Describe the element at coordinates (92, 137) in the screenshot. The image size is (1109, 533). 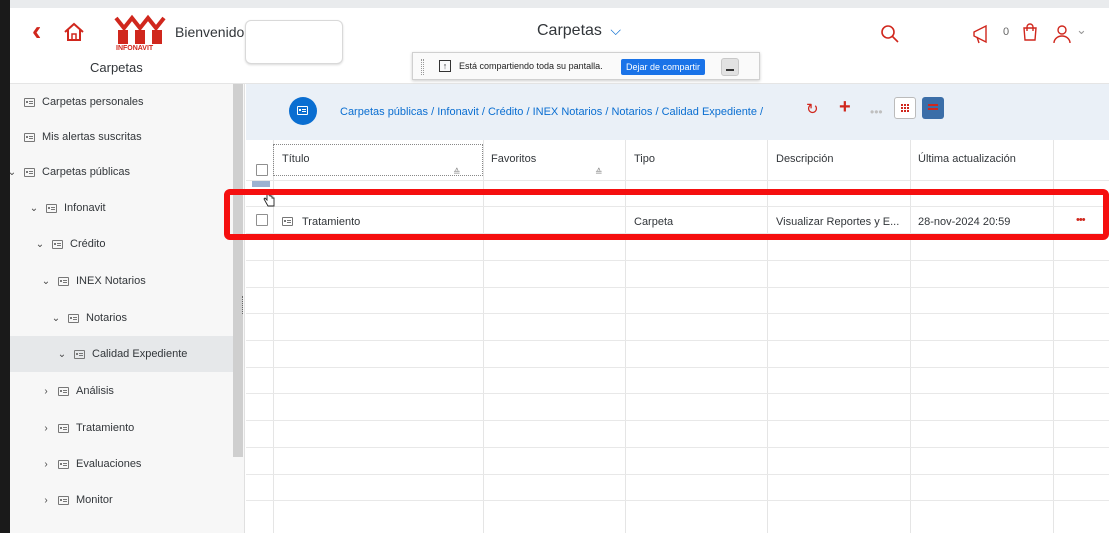
I see `sidebar-item-label: Mis alertas suscritas` at that location.